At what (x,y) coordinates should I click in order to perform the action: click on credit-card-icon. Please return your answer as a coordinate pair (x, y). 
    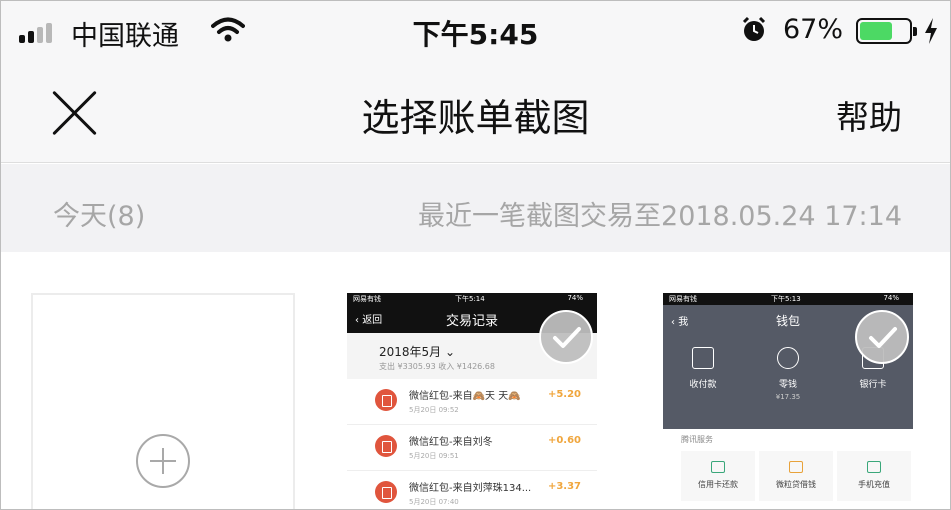
    Looking at the image, I should click on (718, 467).